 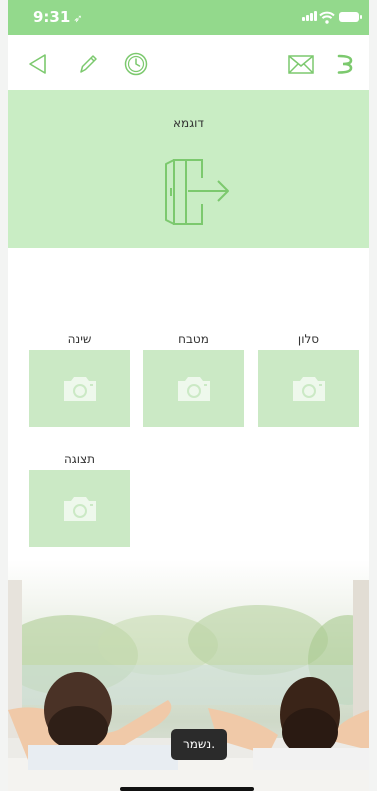 I want to click on room-label: שינה, so click(x=79, y=339).